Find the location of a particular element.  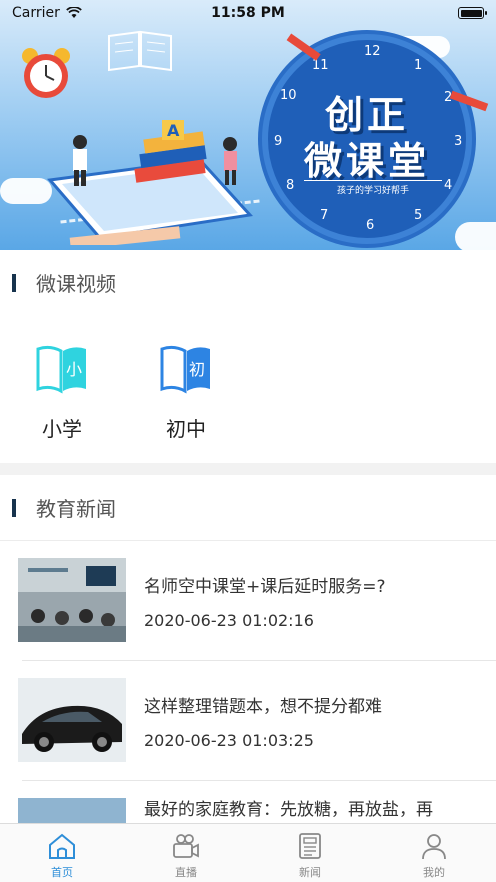

news-item: 这样整理错题本，想不提分都难 2020-06-23 01:03:25 is located at coordinates (248, 721).